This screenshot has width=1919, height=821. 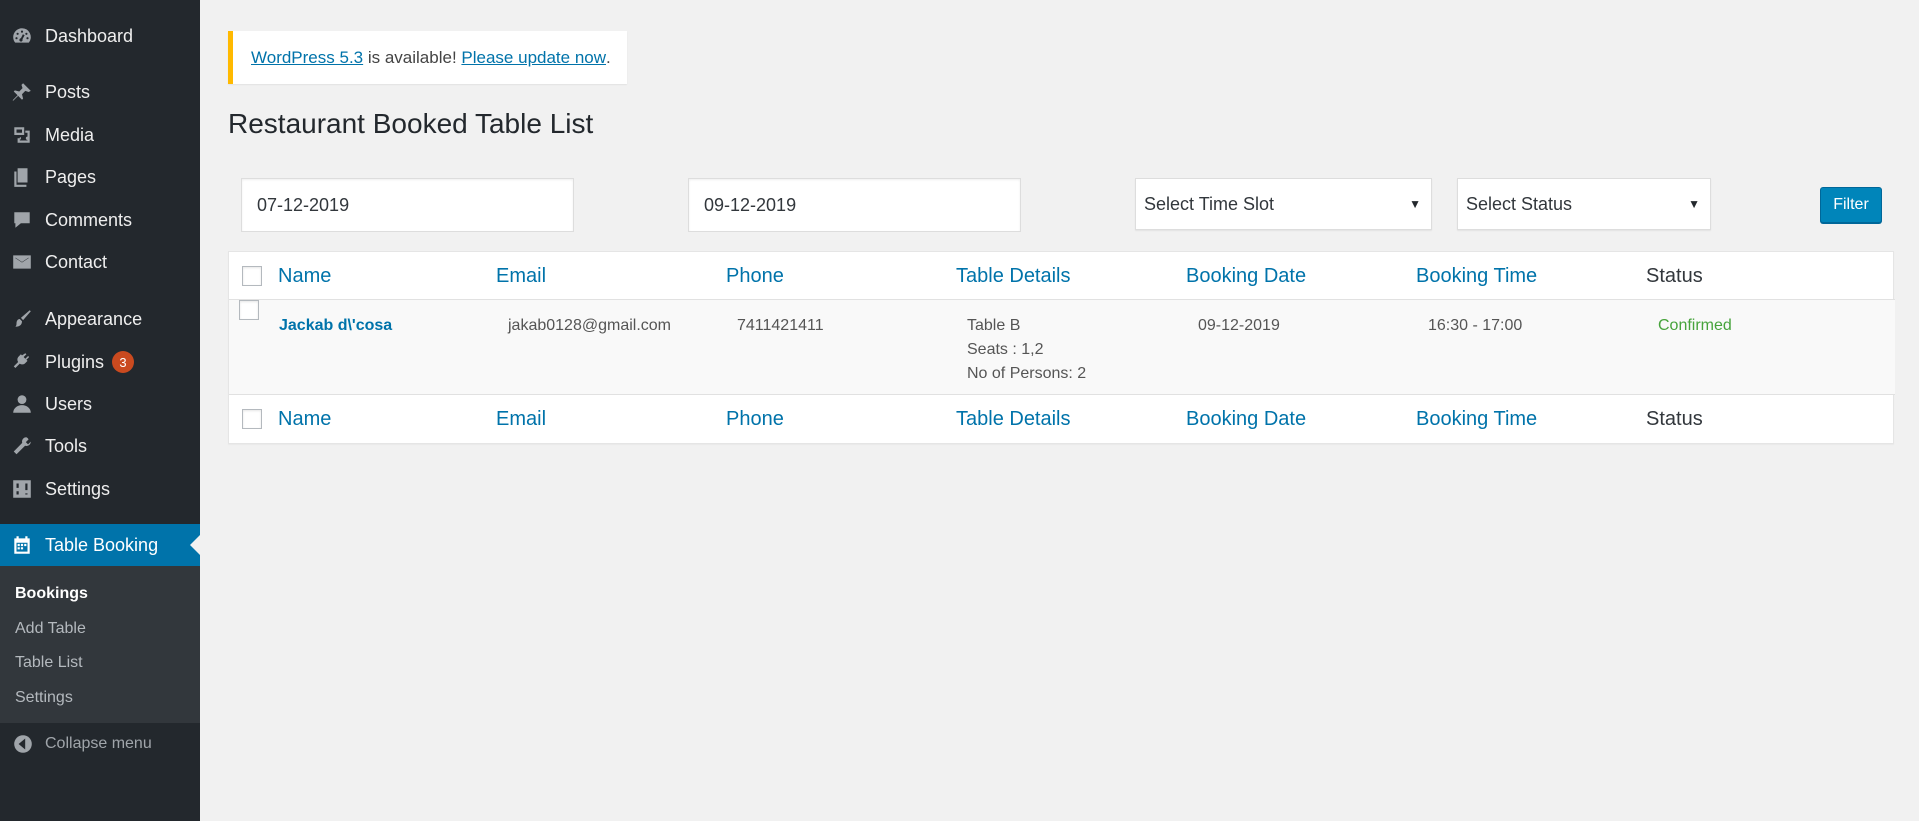 What do you see at coordinates (22, 177) in the screenshot?
I see `pages-icon` at bounding box center [22, 177].